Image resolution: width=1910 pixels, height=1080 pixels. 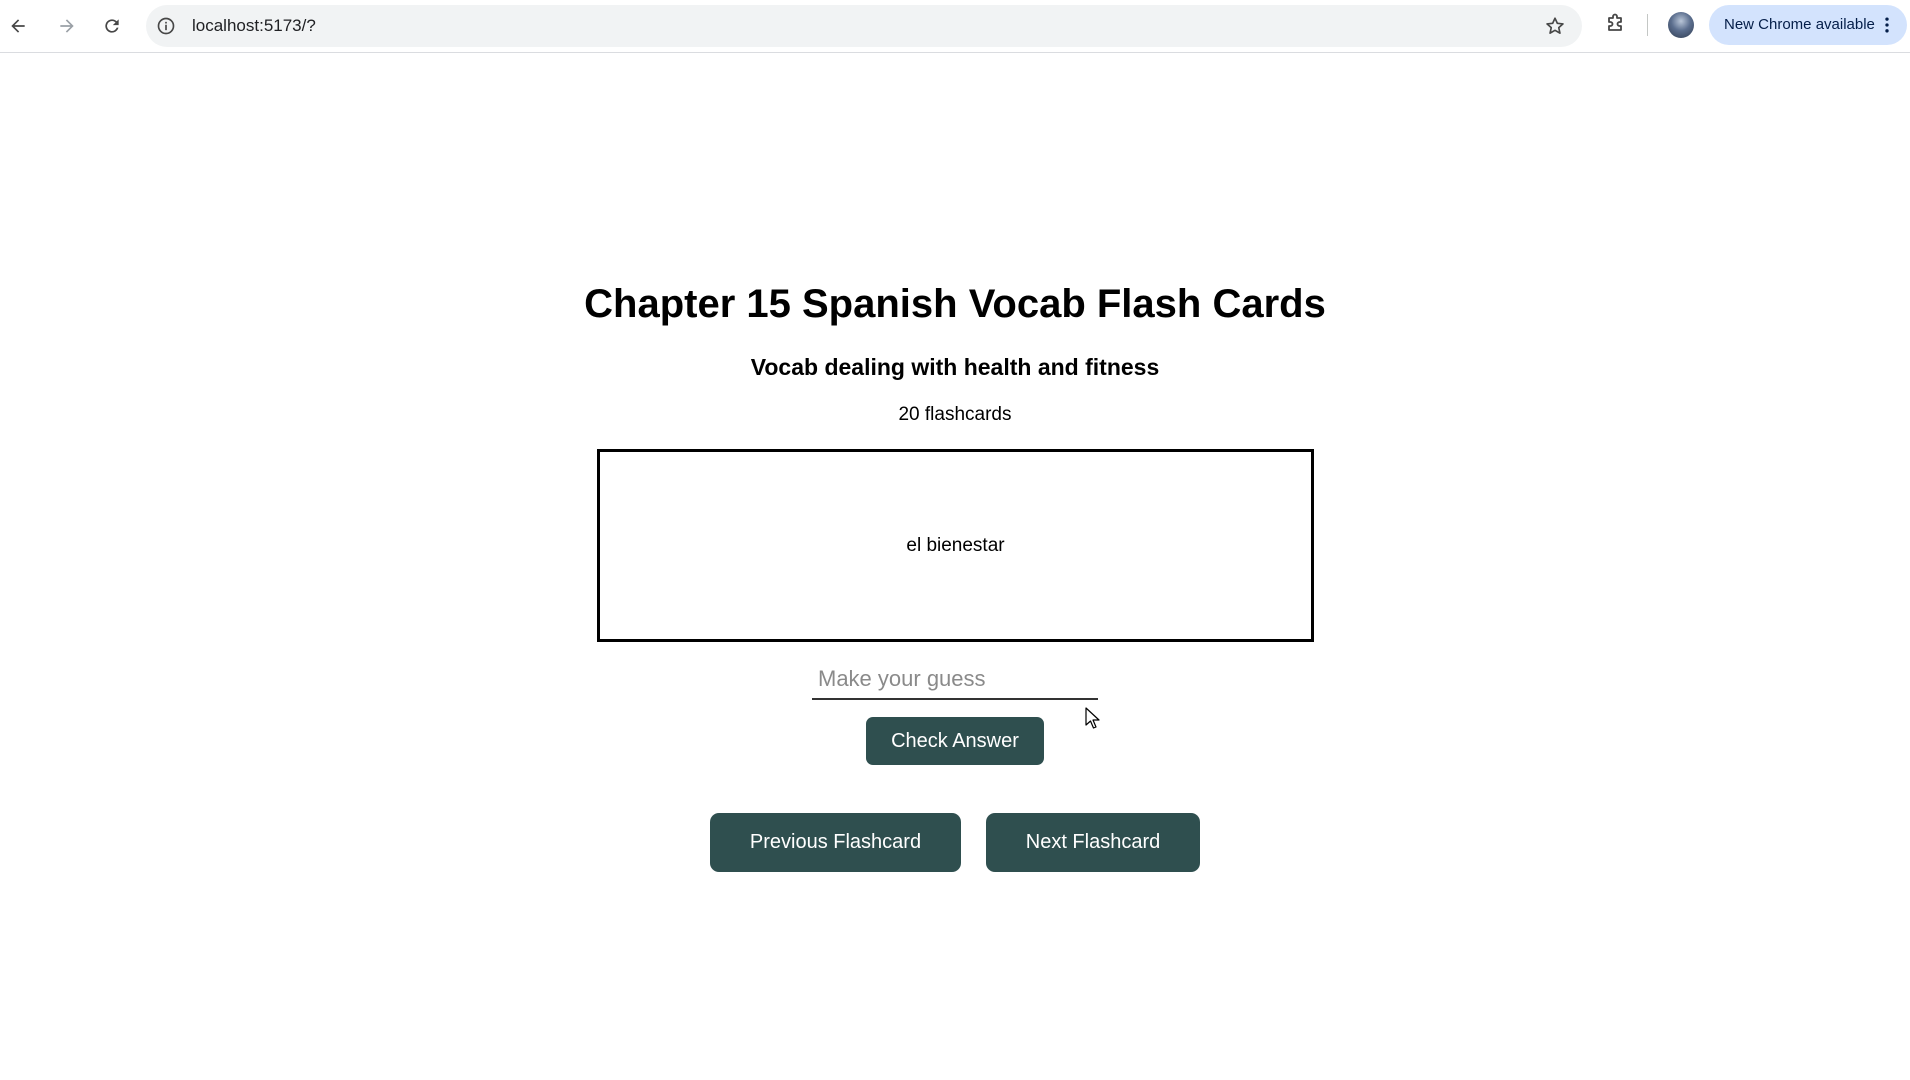 What do you see at coordinates (1799, 24) in the screenshot?
I see `update-label: New Chrome available` at bounding box center [1799, 24].